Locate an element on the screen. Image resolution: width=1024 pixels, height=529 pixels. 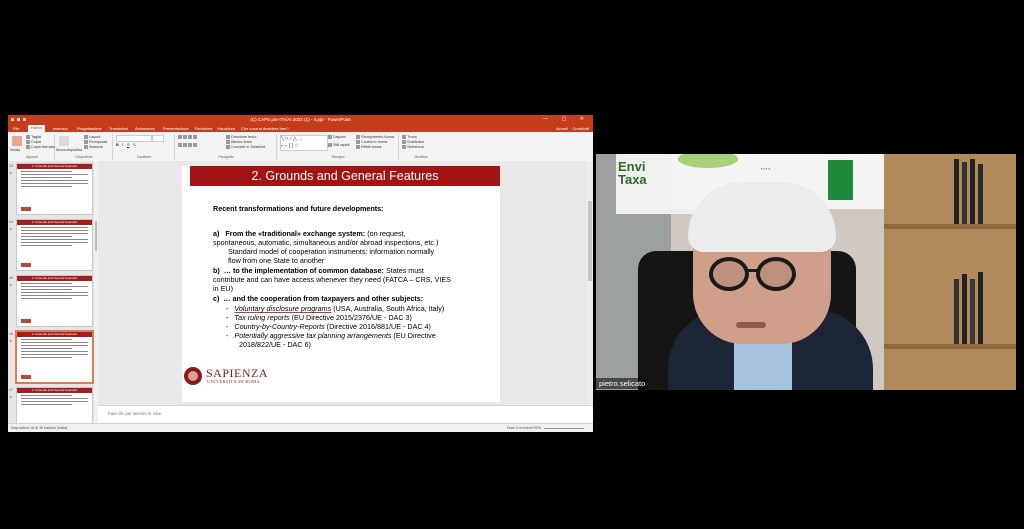
sapienza-logo: SAPIENZA UNIVERSITÀ DI ROMA is located at coordinates (229, 381).